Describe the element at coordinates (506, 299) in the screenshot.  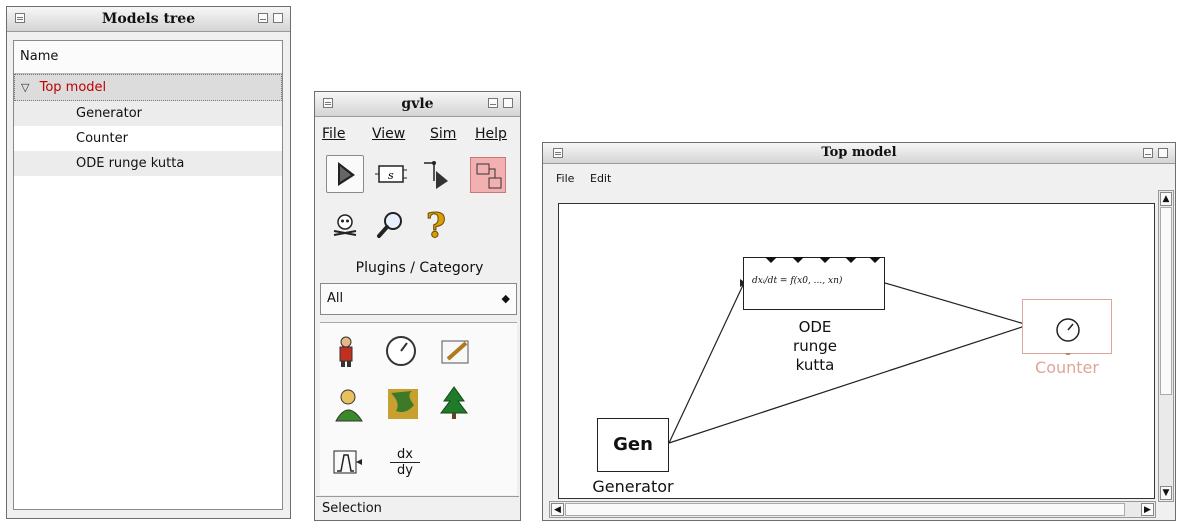
I see `spinner-arrows-icon: ◆` at that location.